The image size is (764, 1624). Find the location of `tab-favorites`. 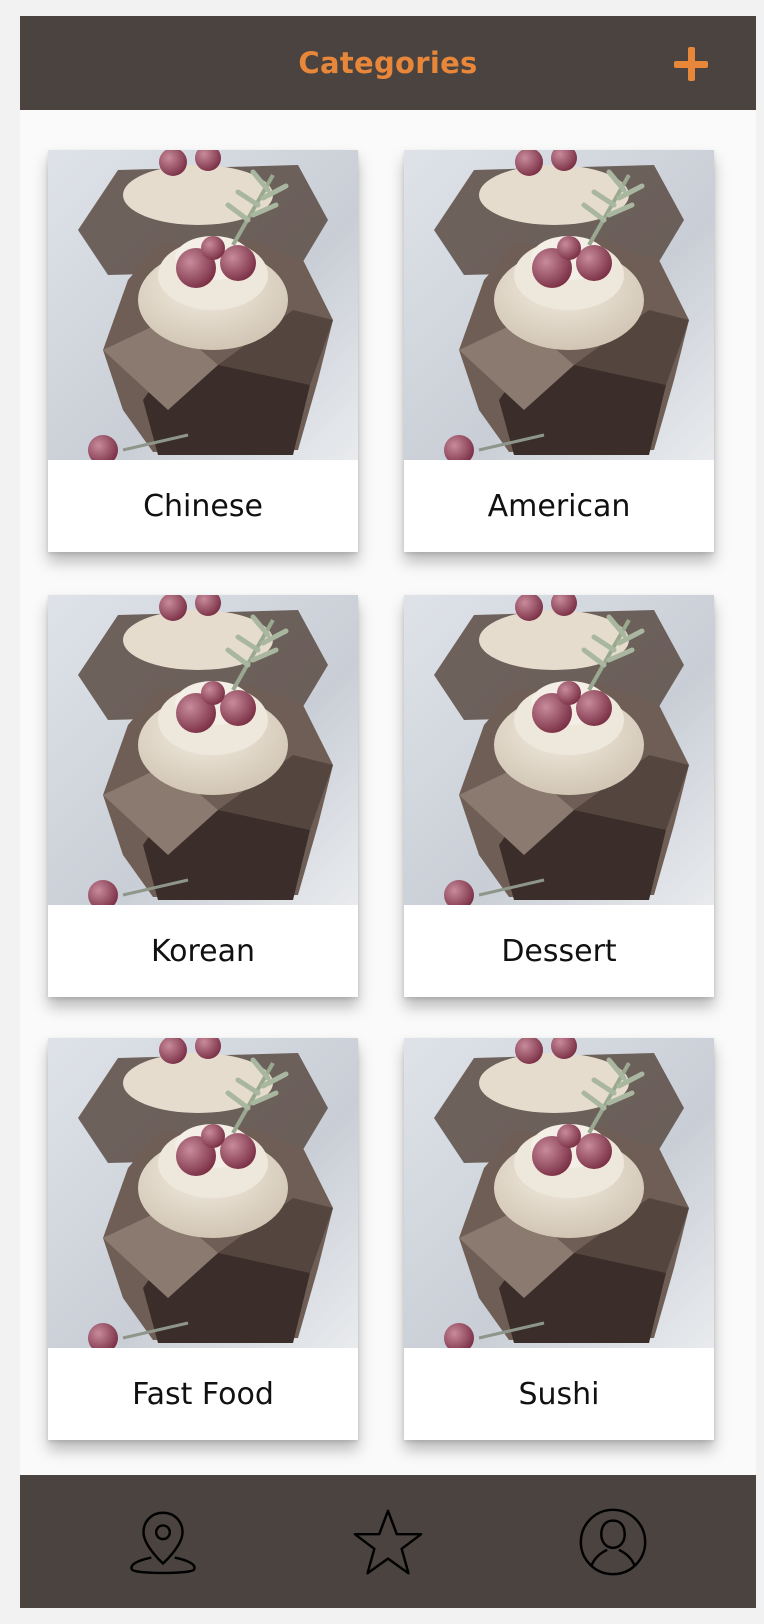

tab-favorites is located at coordinates (388, 1542).